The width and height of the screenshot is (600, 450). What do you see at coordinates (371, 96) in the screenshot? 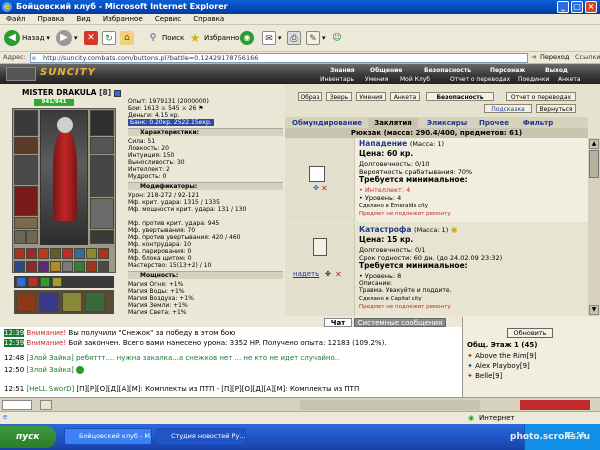
I see `skills-button: Умения` at bounding box center [371, 96].